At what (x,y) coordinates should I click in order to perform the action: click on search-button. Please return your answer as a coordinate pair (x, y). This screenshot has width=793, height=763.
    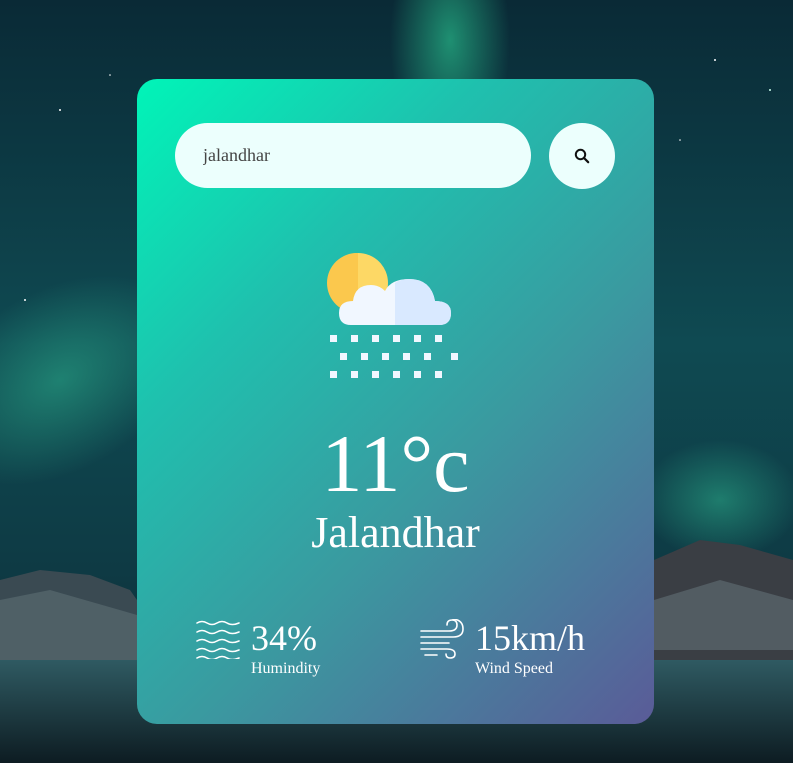
    Looking at the image, I should click on (582, 156).